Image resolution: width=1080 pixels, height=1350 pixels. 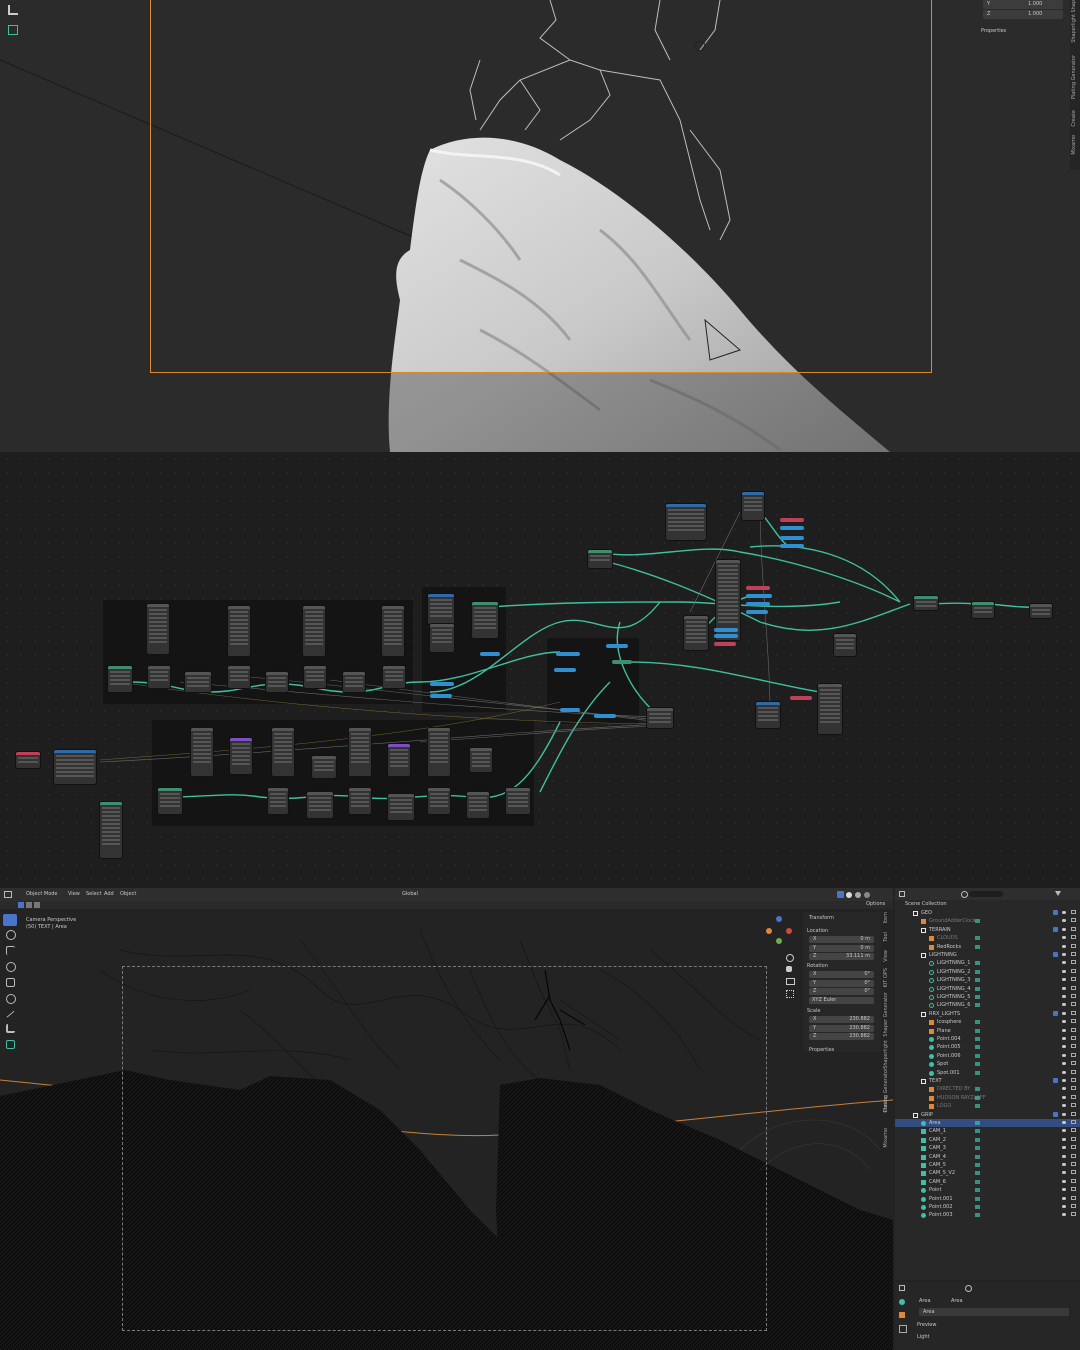 What do you see at coordinates (987, 1182) in the screenshot?
I see `outliner-row: CAM_6` at bounding box center [987, 1182].